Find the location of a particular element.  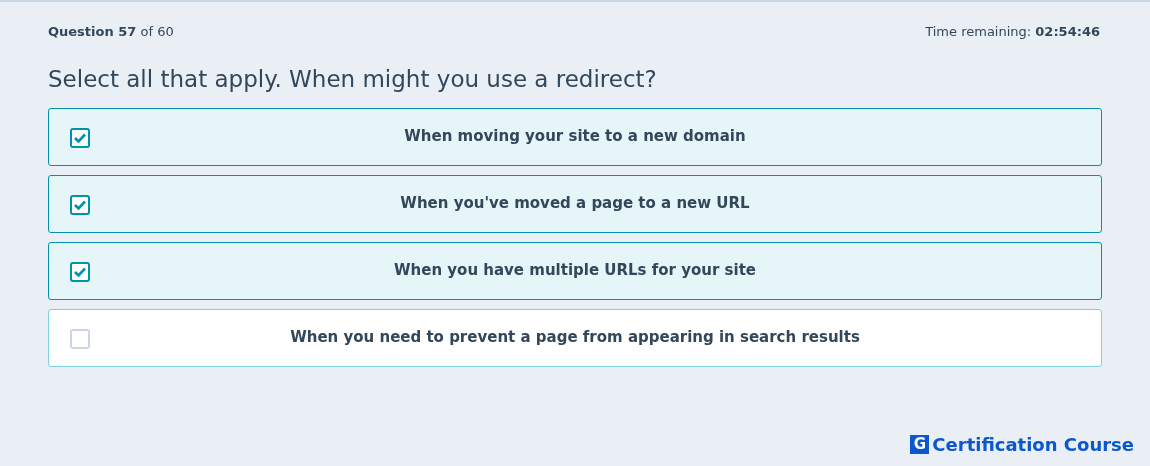

answer-option: When moving your site to a new domain is located at coordinates (575, 136).